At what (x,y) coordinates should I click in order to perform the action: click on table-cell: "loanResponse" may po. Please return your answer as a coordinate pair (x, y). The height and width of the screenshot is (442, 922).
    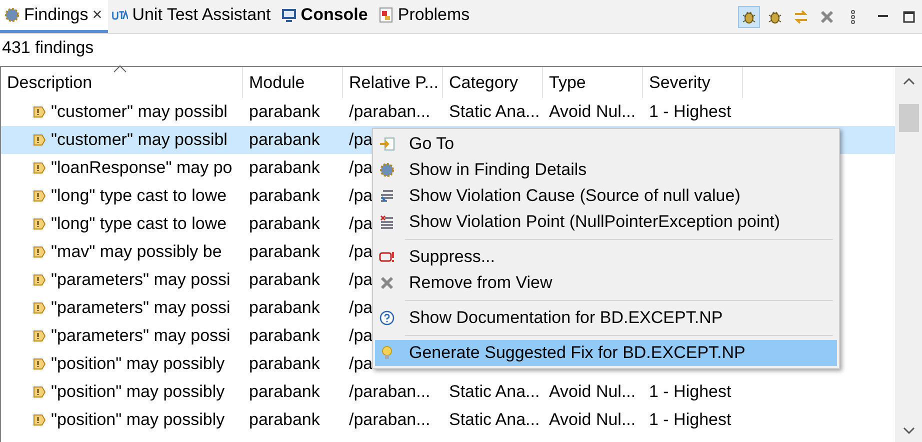
    Looking at the image, I should click on (141, 168).